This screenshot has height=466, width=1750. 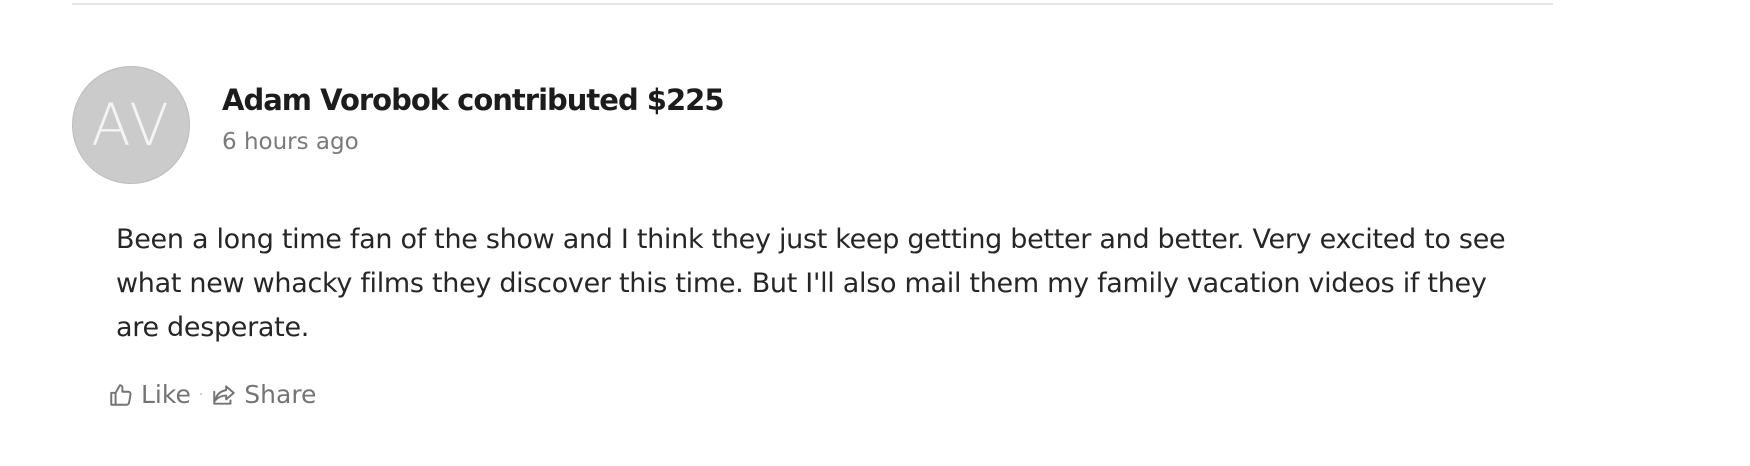 What do you see at coordinates (473, 100) in the screenshot?
I see `contribution-title: Adam Vorobok contributed $225` at bounding box center [473, 100].